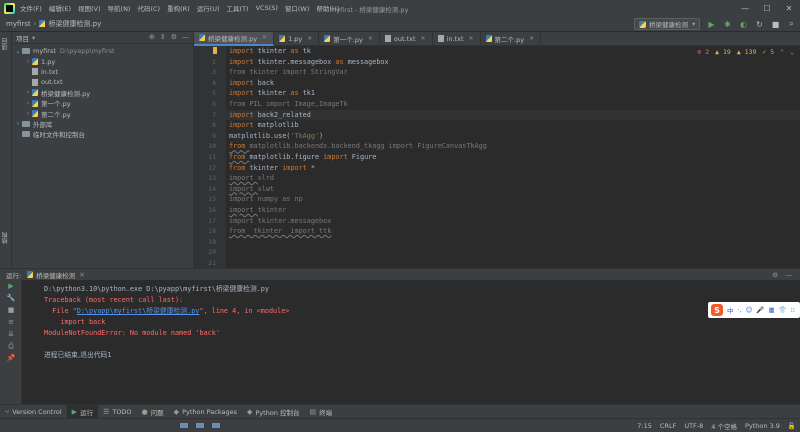 The width and height of the screenshot is (800, 432). I want to click on tree-file: out.txt, so click(102, 82).